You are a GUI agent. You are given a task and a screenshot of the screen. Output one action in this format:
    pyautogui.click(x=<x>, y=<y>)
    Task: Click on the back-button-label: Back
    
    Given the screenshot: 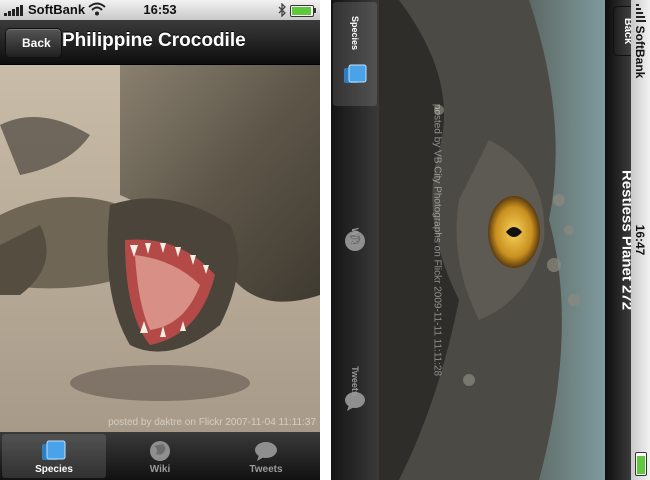 What is the action you would take?
    pyautogui.click(x=36, y=43)
    